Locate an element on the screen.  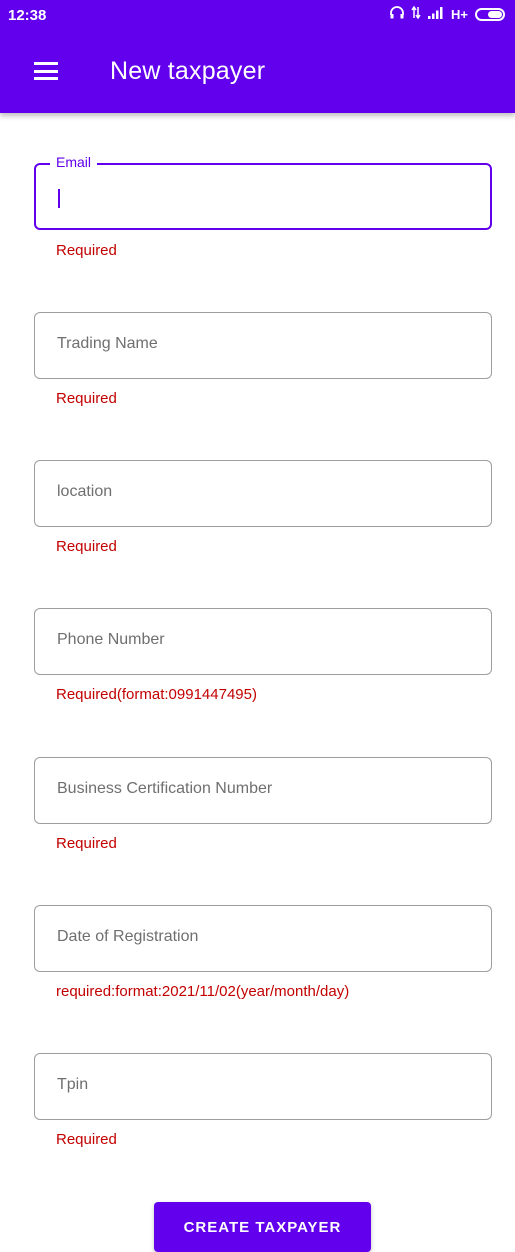
email-error: Required is located at coordinates (86, 250).